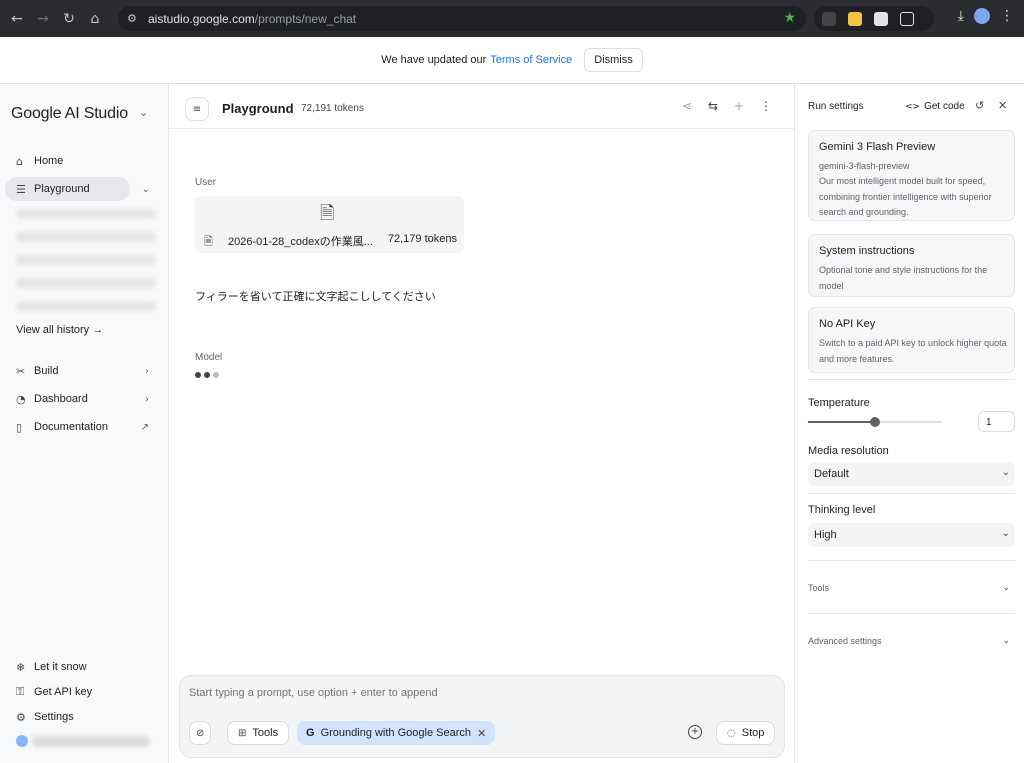 The height and width of the screenshot is (763, 1024). I want to click on temperature-slider-handle, so click(875, 422).